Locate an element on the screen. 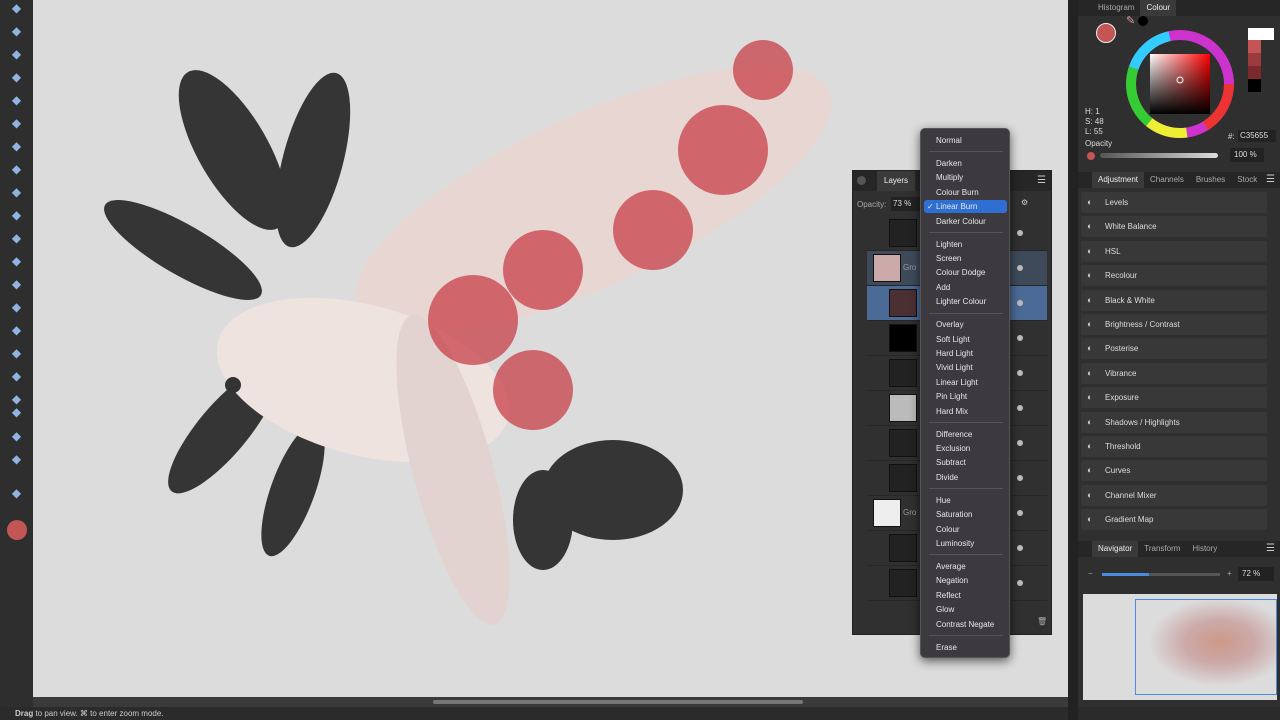 Image resolution: width=1280 pixels, height=720 pixels. blend-mode-option: Reflect is located at coordinates (965, 595).